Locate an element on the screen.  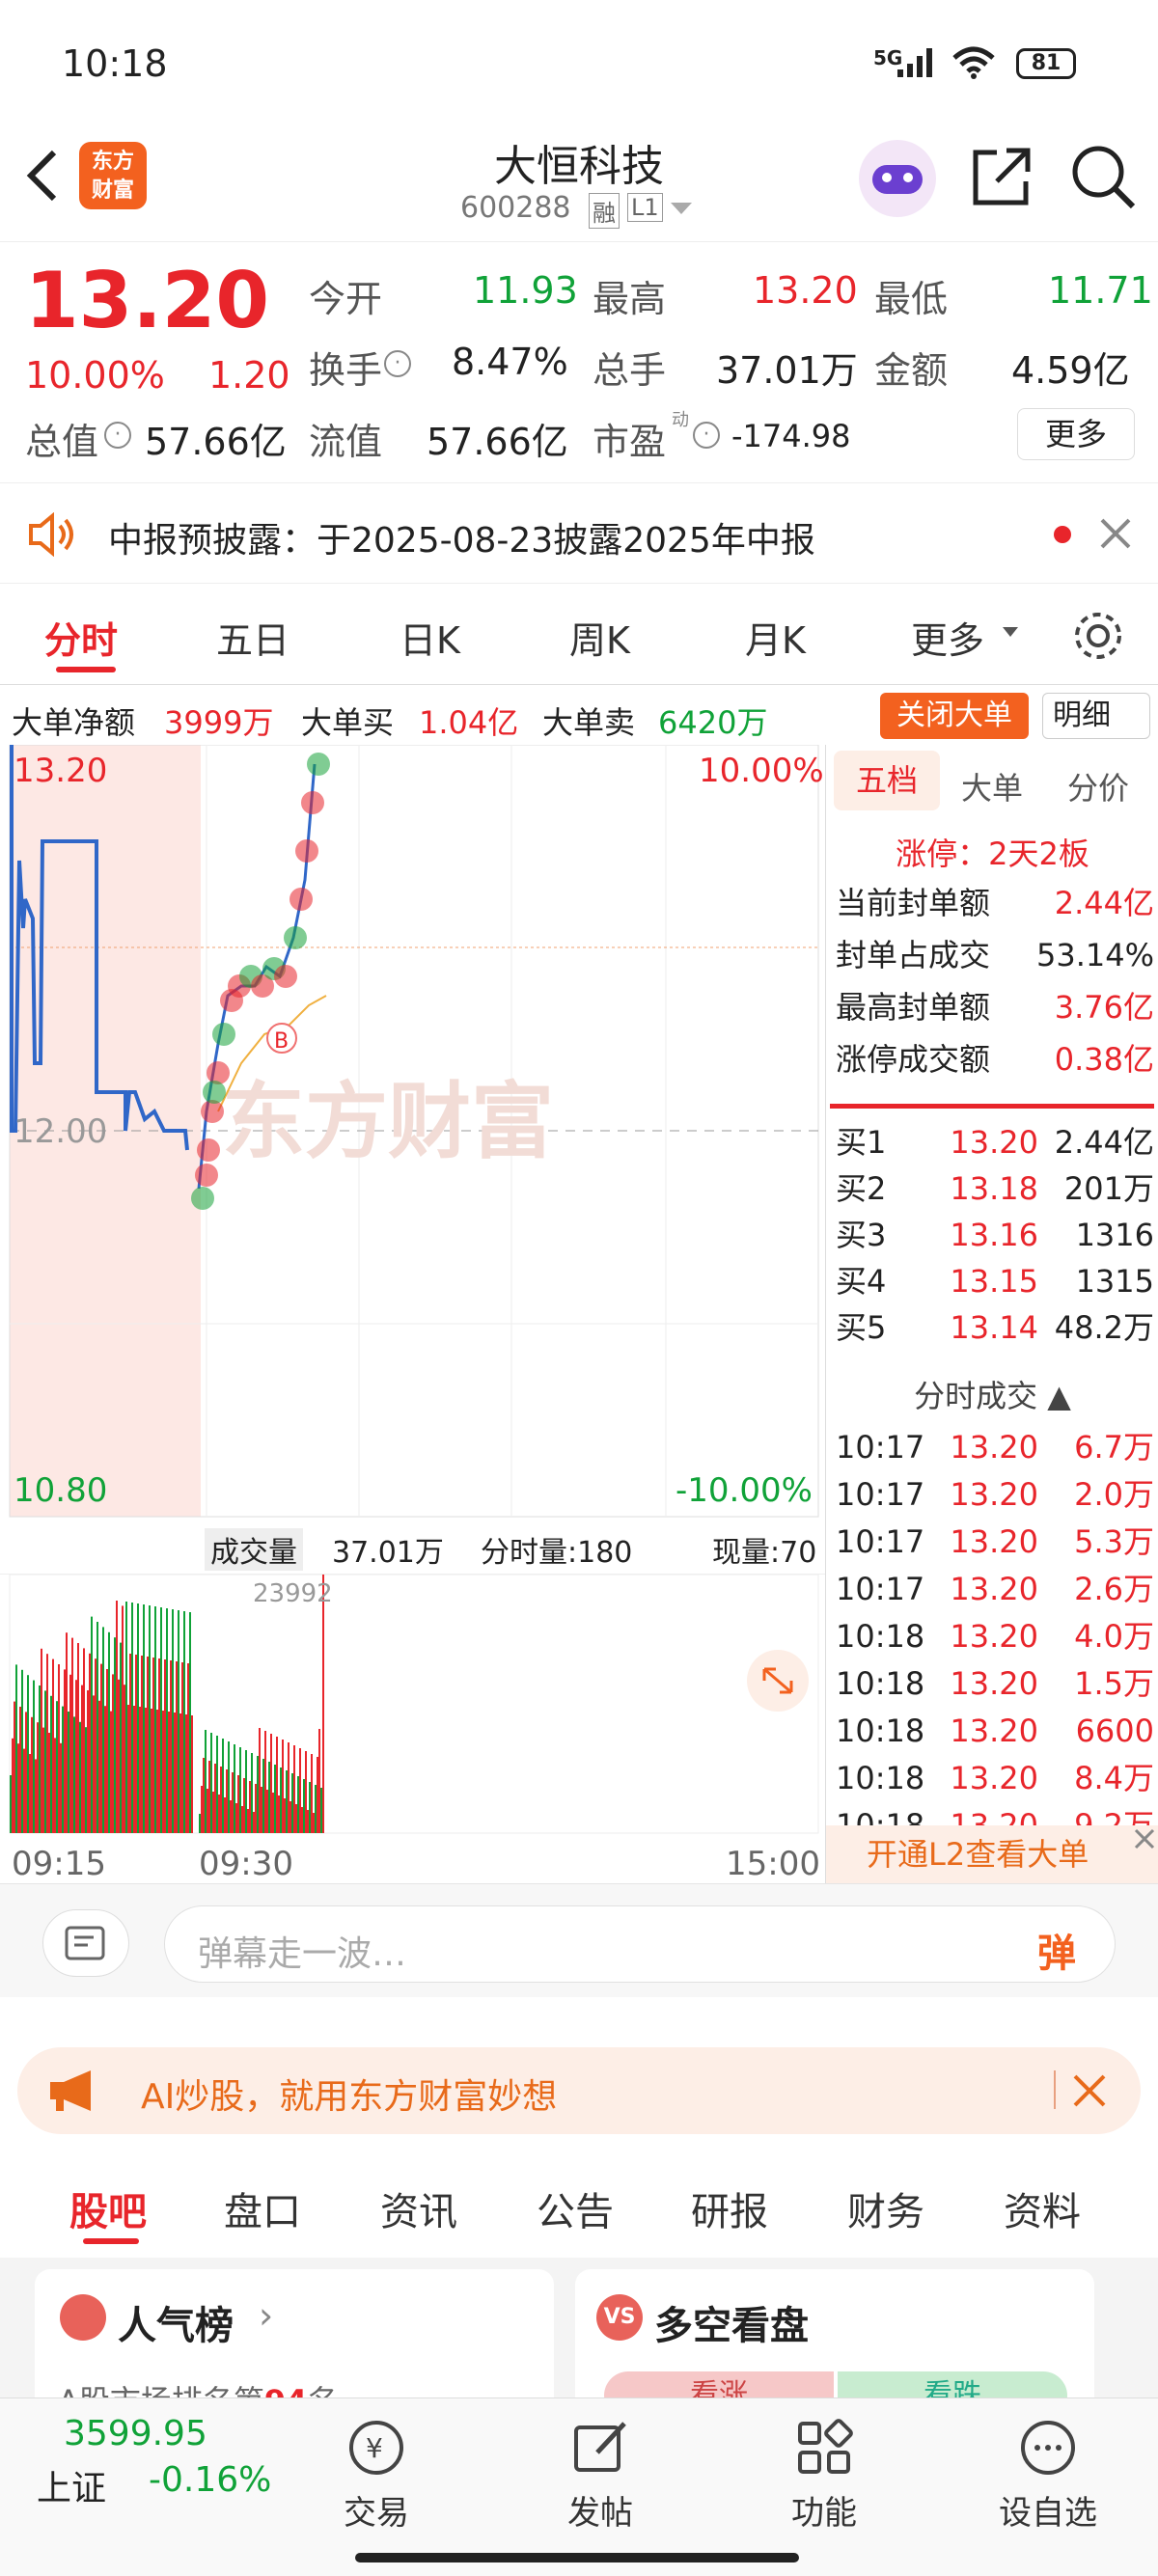
nav-add-watchlist-label: 设自选 is located at coordinates (1048, 2514).